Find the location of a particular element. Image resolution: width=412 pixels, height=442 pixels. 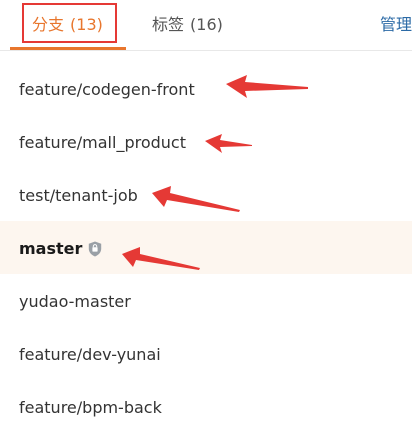

branch-tag-tabs: 分支 (13) 标签 (16) 管理 is located at coordinates (206, 25).